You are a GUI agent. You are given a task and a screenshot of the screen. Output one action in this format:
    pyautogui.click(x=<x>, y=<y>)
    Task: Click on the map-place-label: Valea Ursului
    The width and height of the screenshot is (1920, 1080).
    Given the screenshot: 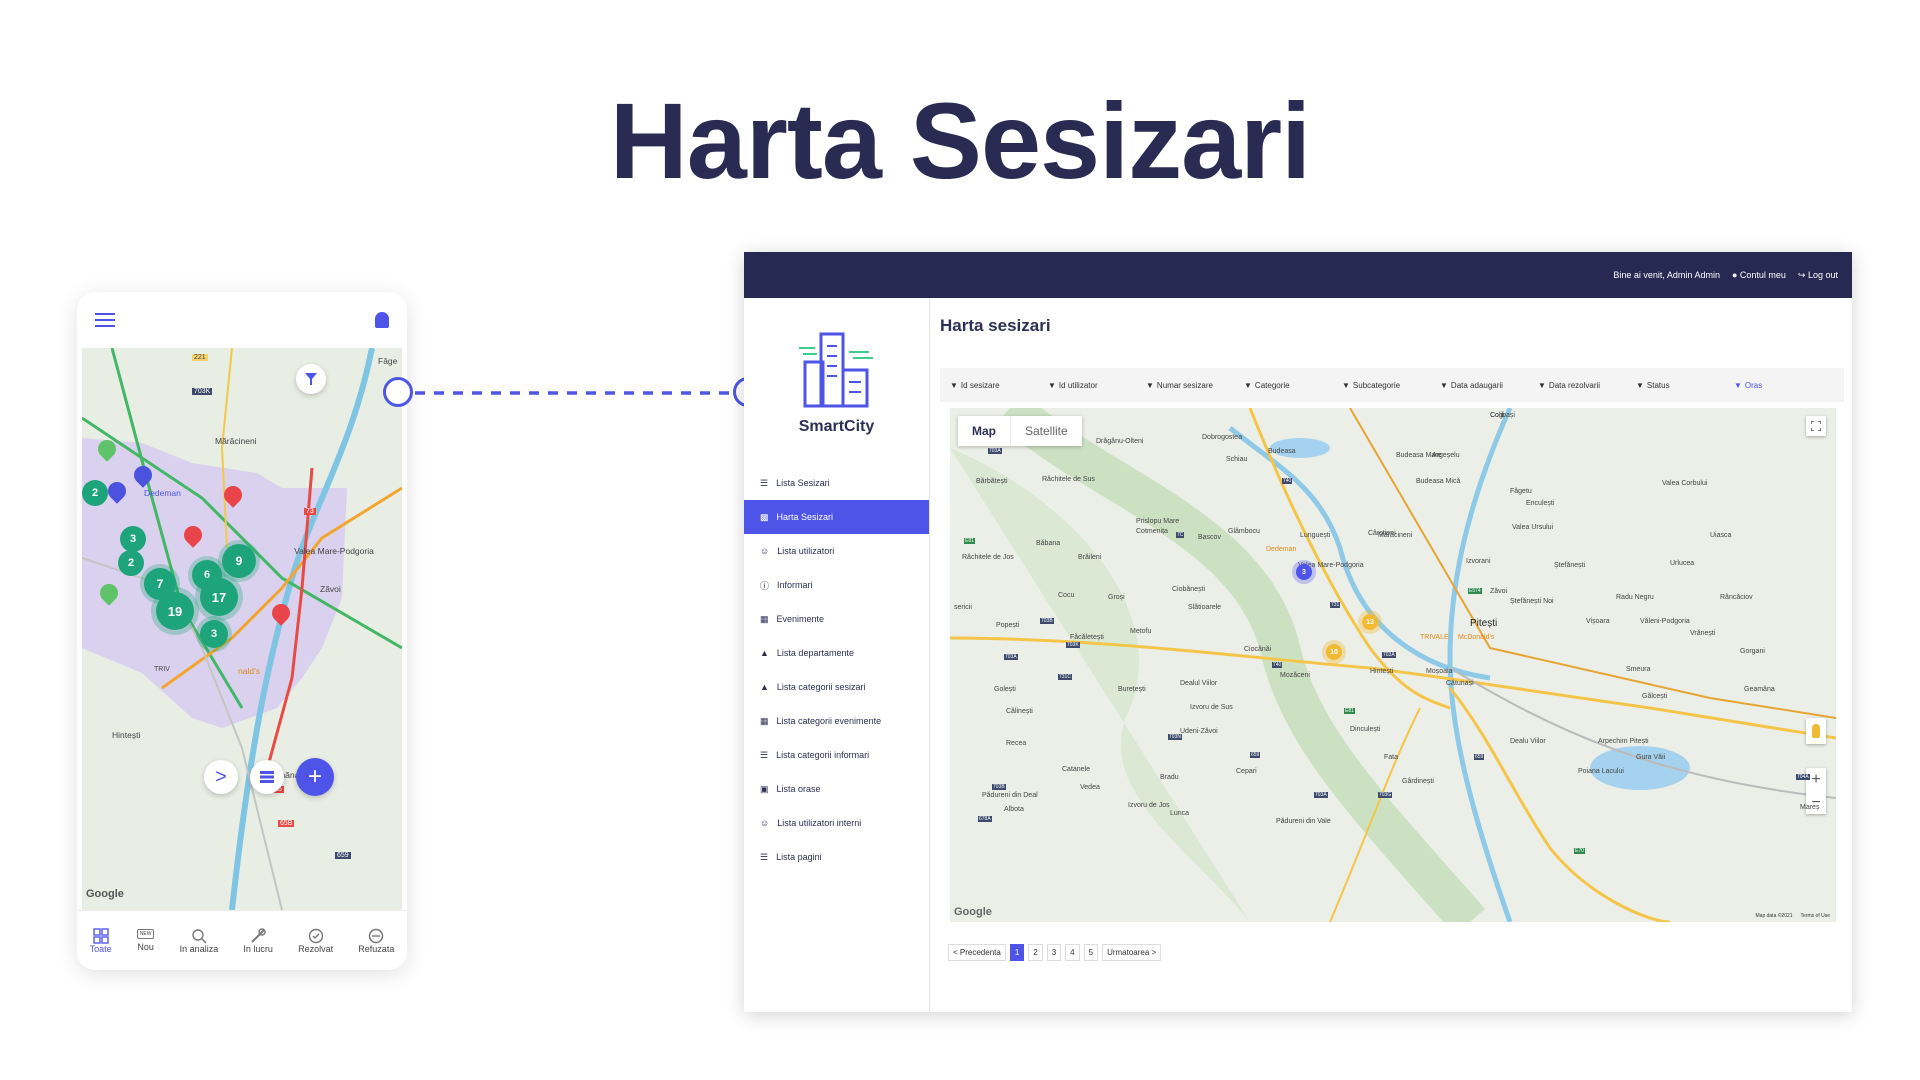 What is the action you would take?
    pyautogui.click(x=1533, y=527)
    